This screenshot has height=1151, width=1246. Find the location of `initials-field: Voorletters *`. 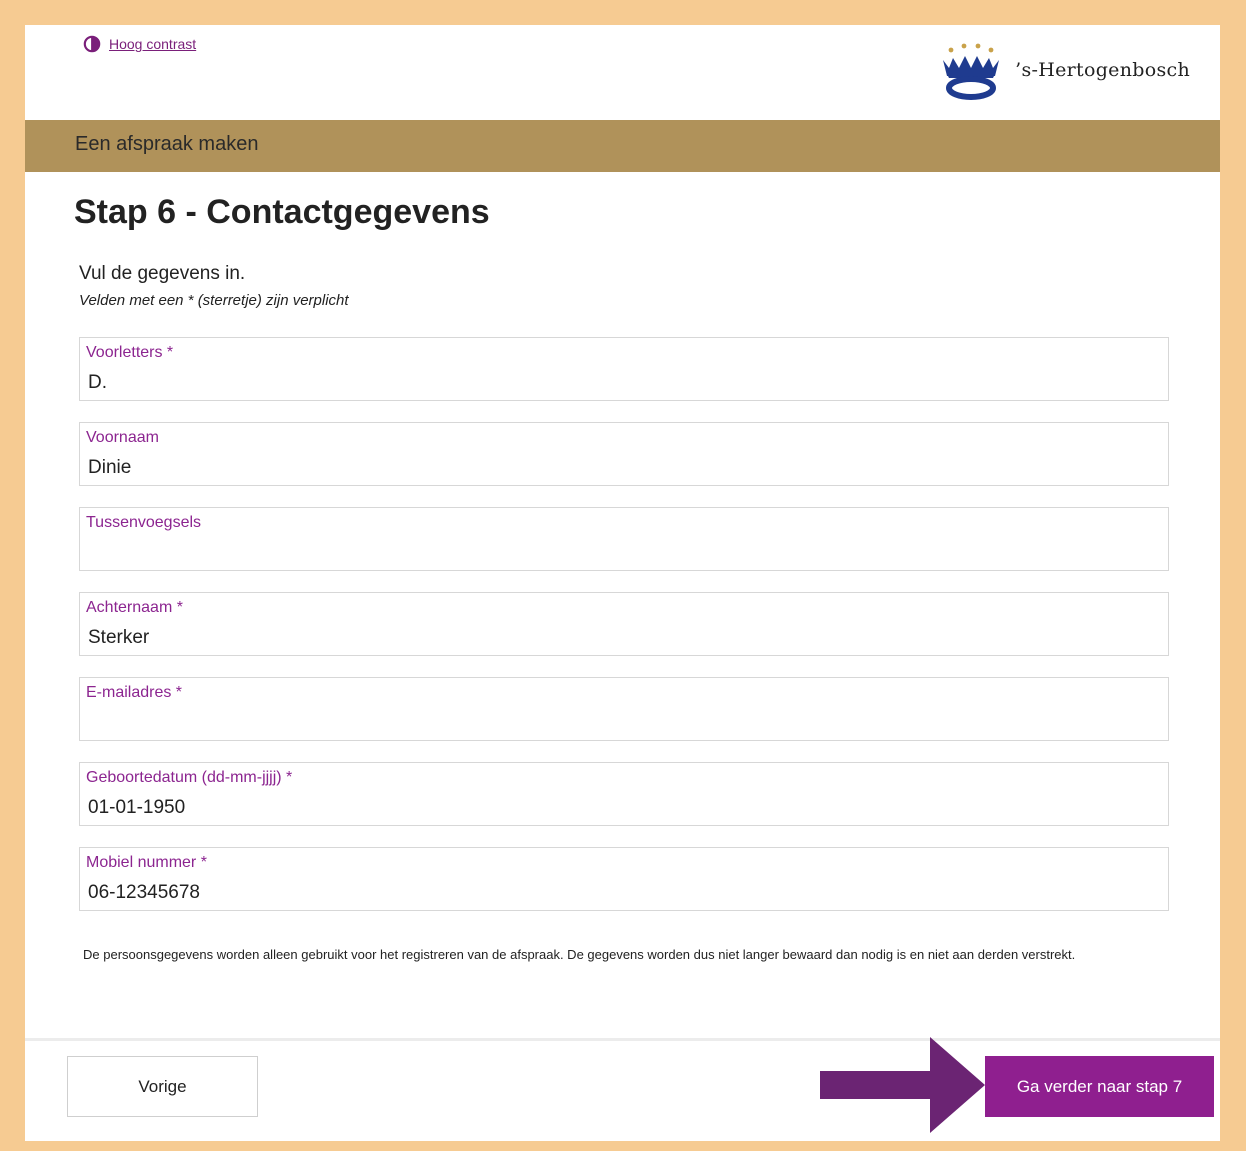

initials-field: Voorletters * is located at coordinates (624, 369).